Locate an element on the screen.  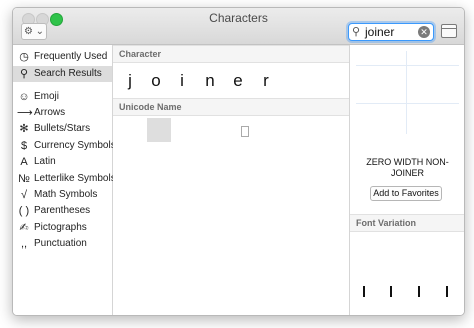
smiley-icon: ☺ is located at coordinates (24, 97).